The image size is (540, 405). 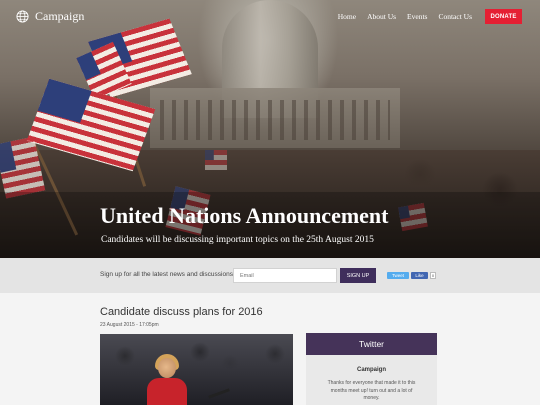 I want to click on donate-button: DONATE, so click(x=503, y=16).